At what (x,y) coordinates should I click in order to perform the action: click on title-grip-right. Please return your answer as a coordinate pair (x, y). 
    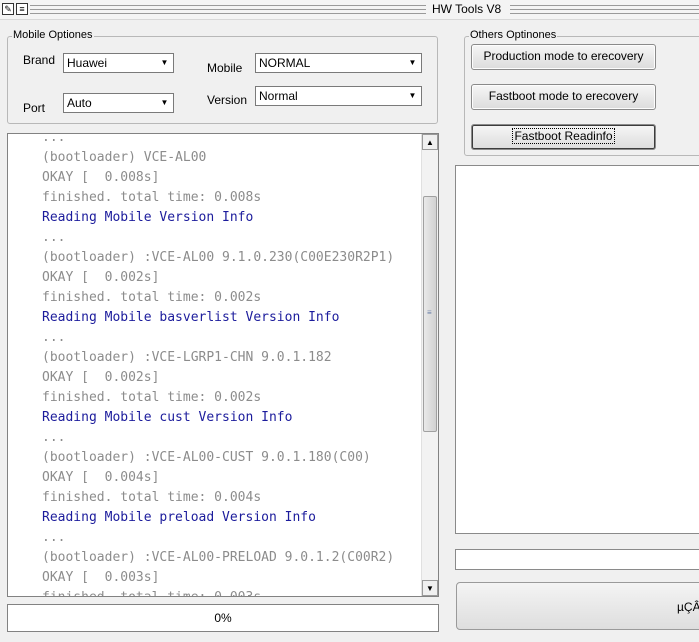
    Looking at the image, I should click on (604, 9).